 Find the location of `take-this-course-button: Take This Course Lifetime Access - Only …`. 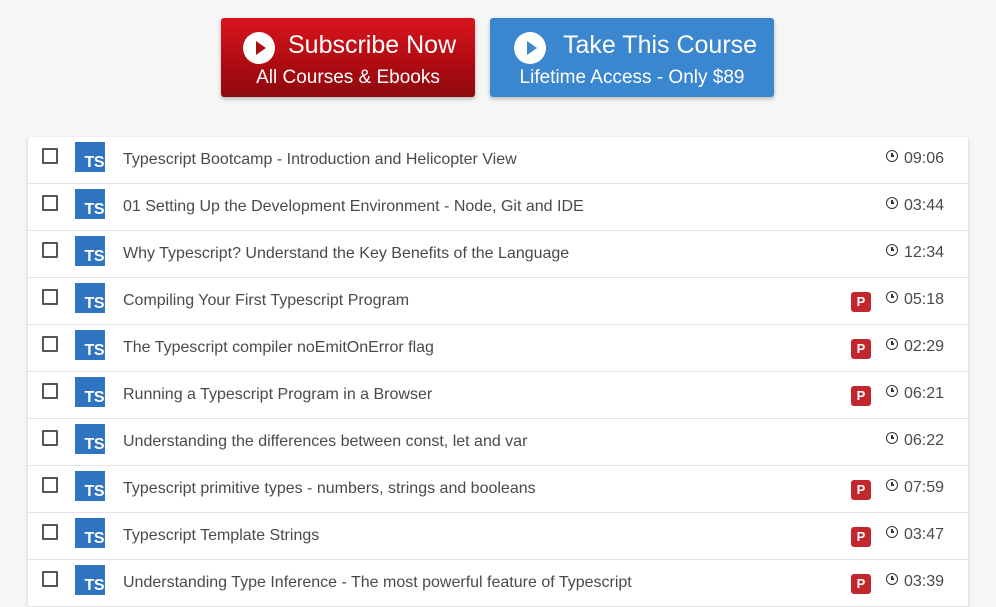

take-this-course-button: Take This Course Lifetime Access - Only … is located at coordinates (632, 57).